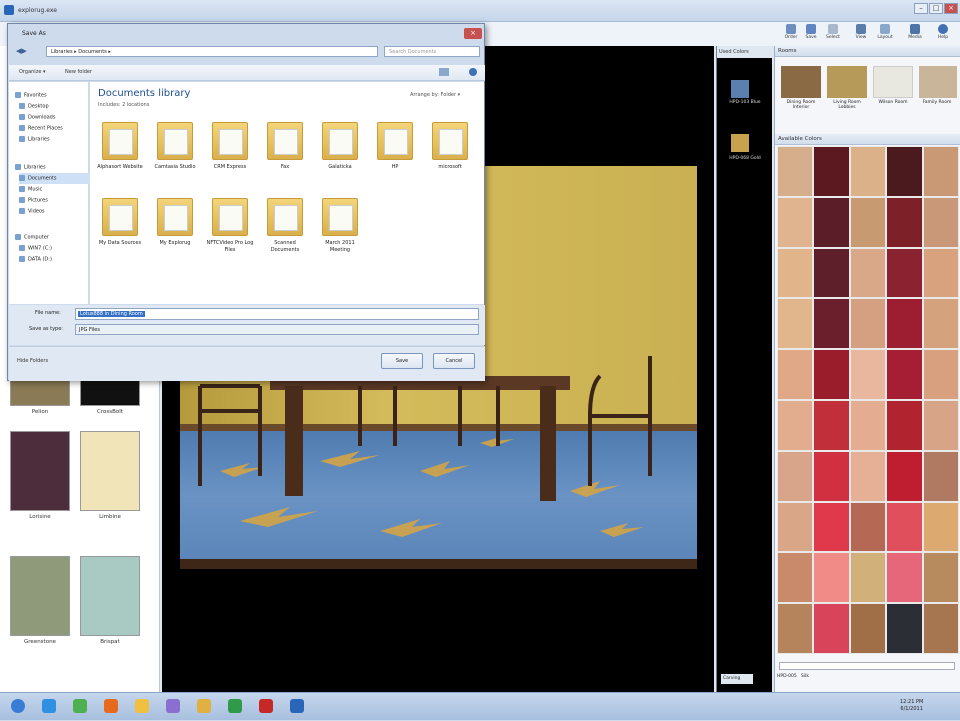  What do you see at coordinates (111, 706) in the screenshot?
I see `firefox-icon` at bounding box center [111, 706].